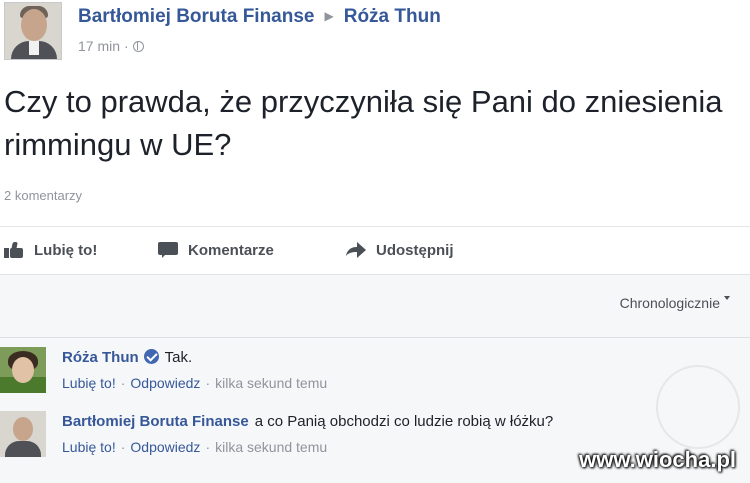  I want to click on watermark-seal, so click(698, 407).